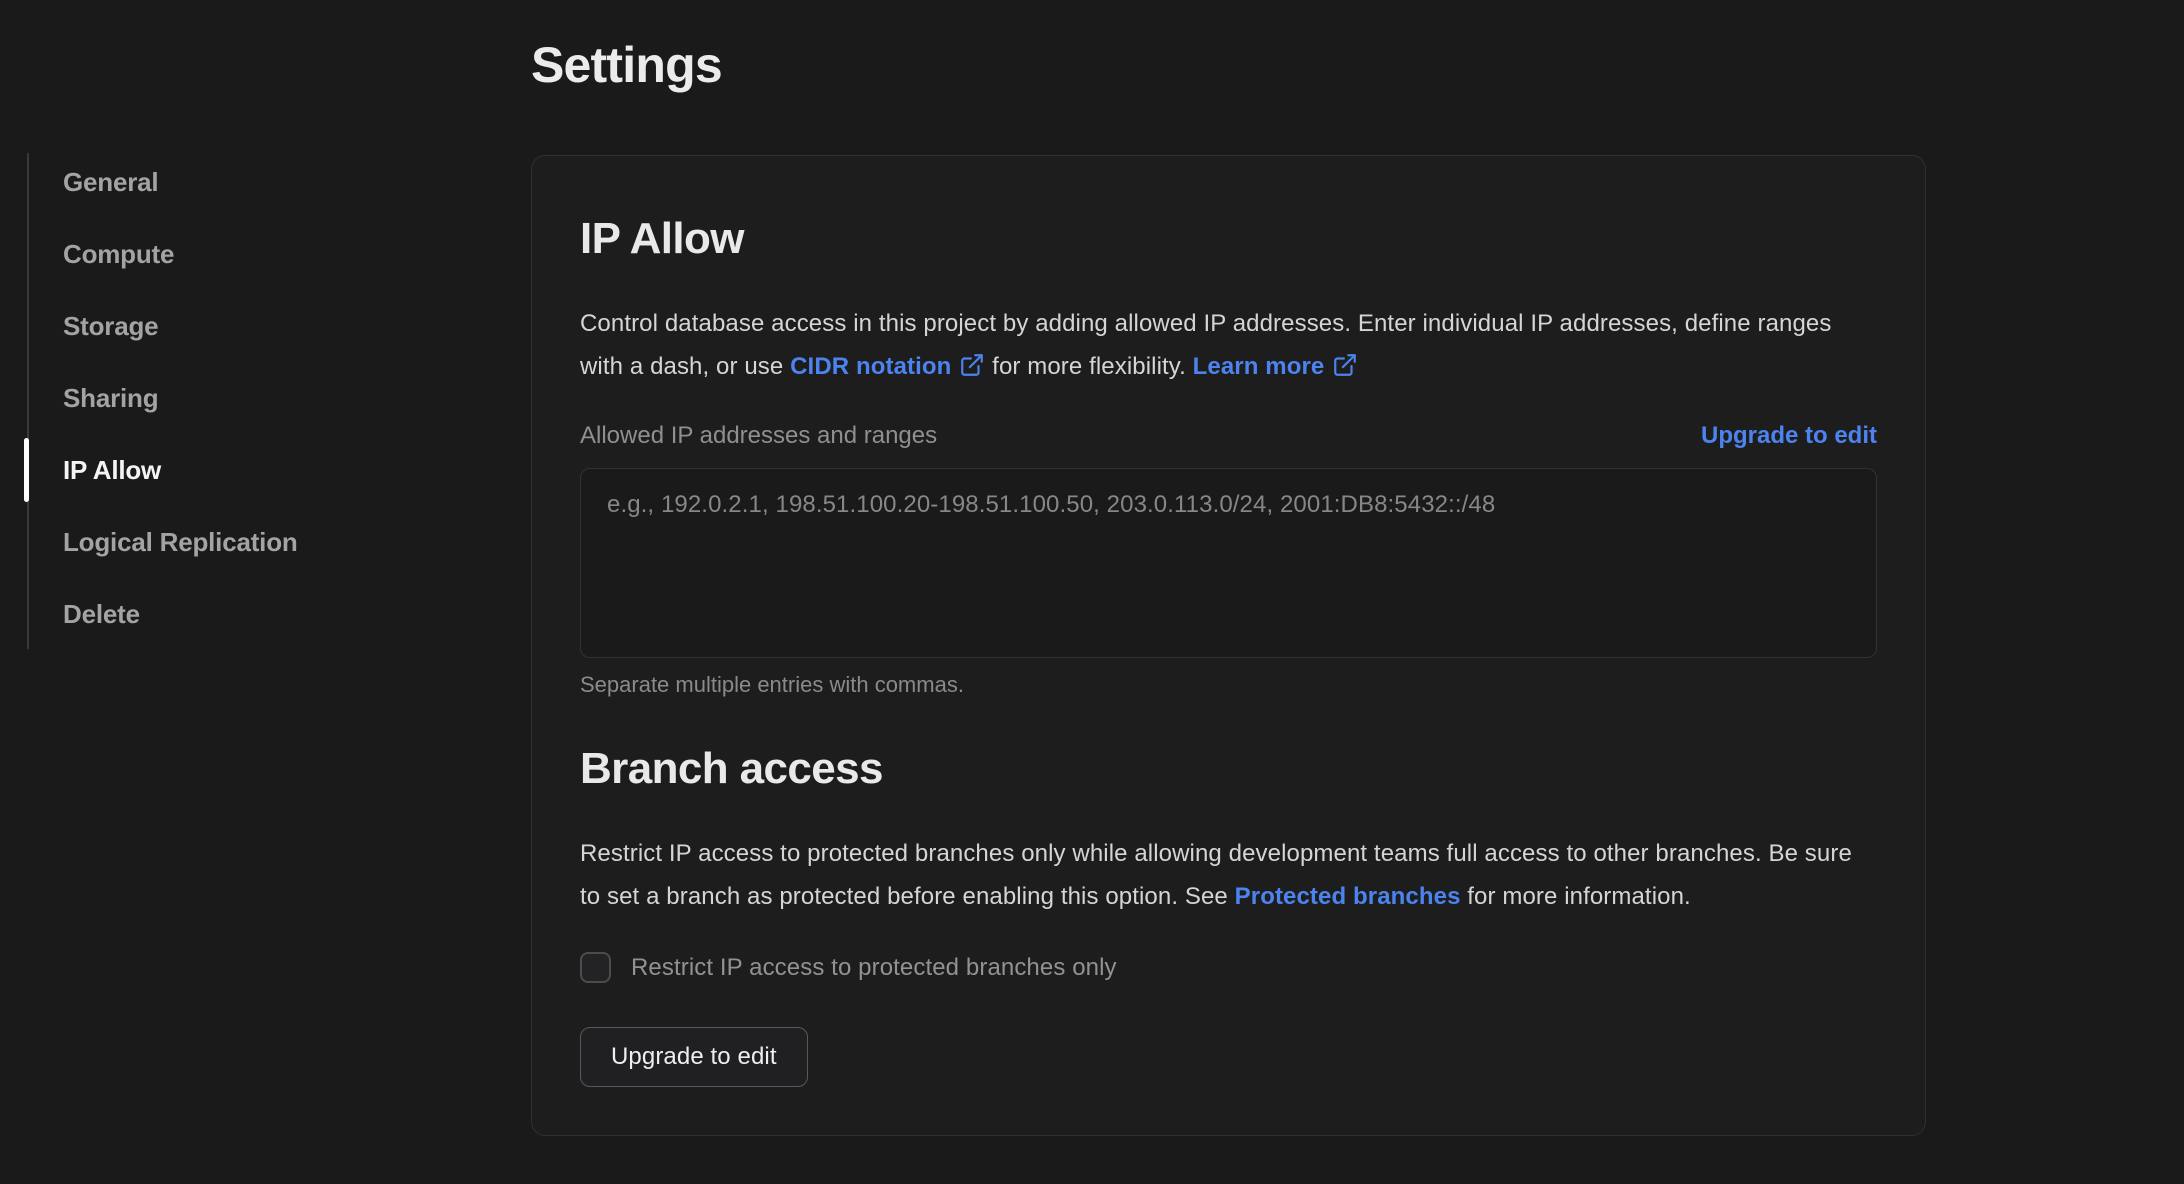  Describe the element at coordinates (280, 326) in the screenshot. I see `sidebar-item-storage: Storage` at that location.